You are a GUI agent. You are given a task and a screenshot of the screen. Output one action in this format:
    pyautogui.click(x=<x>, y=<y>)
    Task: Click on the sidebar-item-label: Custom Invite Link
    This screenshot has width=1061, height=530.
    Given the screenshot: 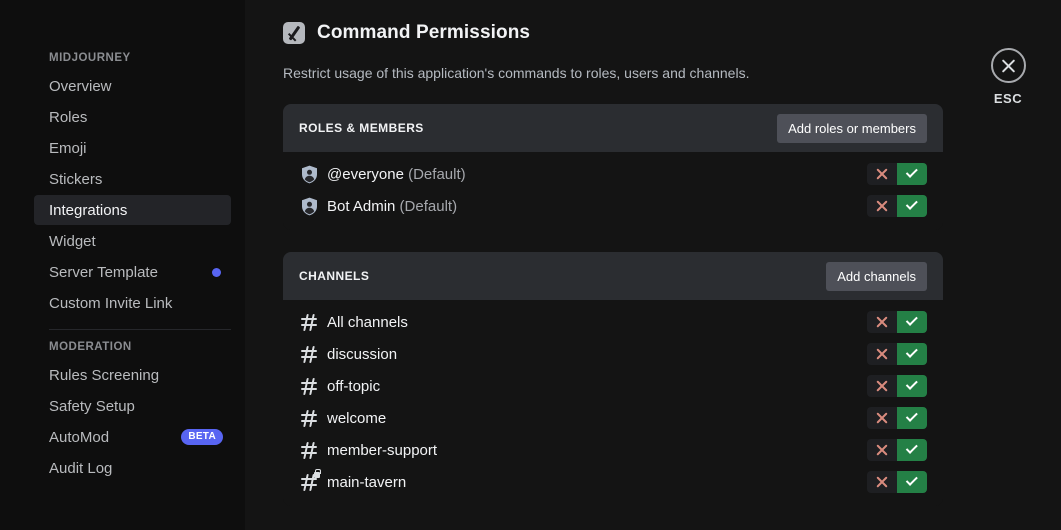 What is the action you would take?
    pyautogui.click(x=111, y=303)
    